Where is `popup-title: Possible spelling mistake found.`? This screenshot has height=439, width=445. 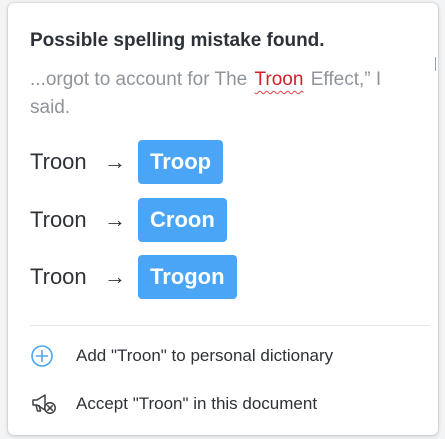
popup-title: Possible spelling mistake found. is located at coordinates (177, 40).